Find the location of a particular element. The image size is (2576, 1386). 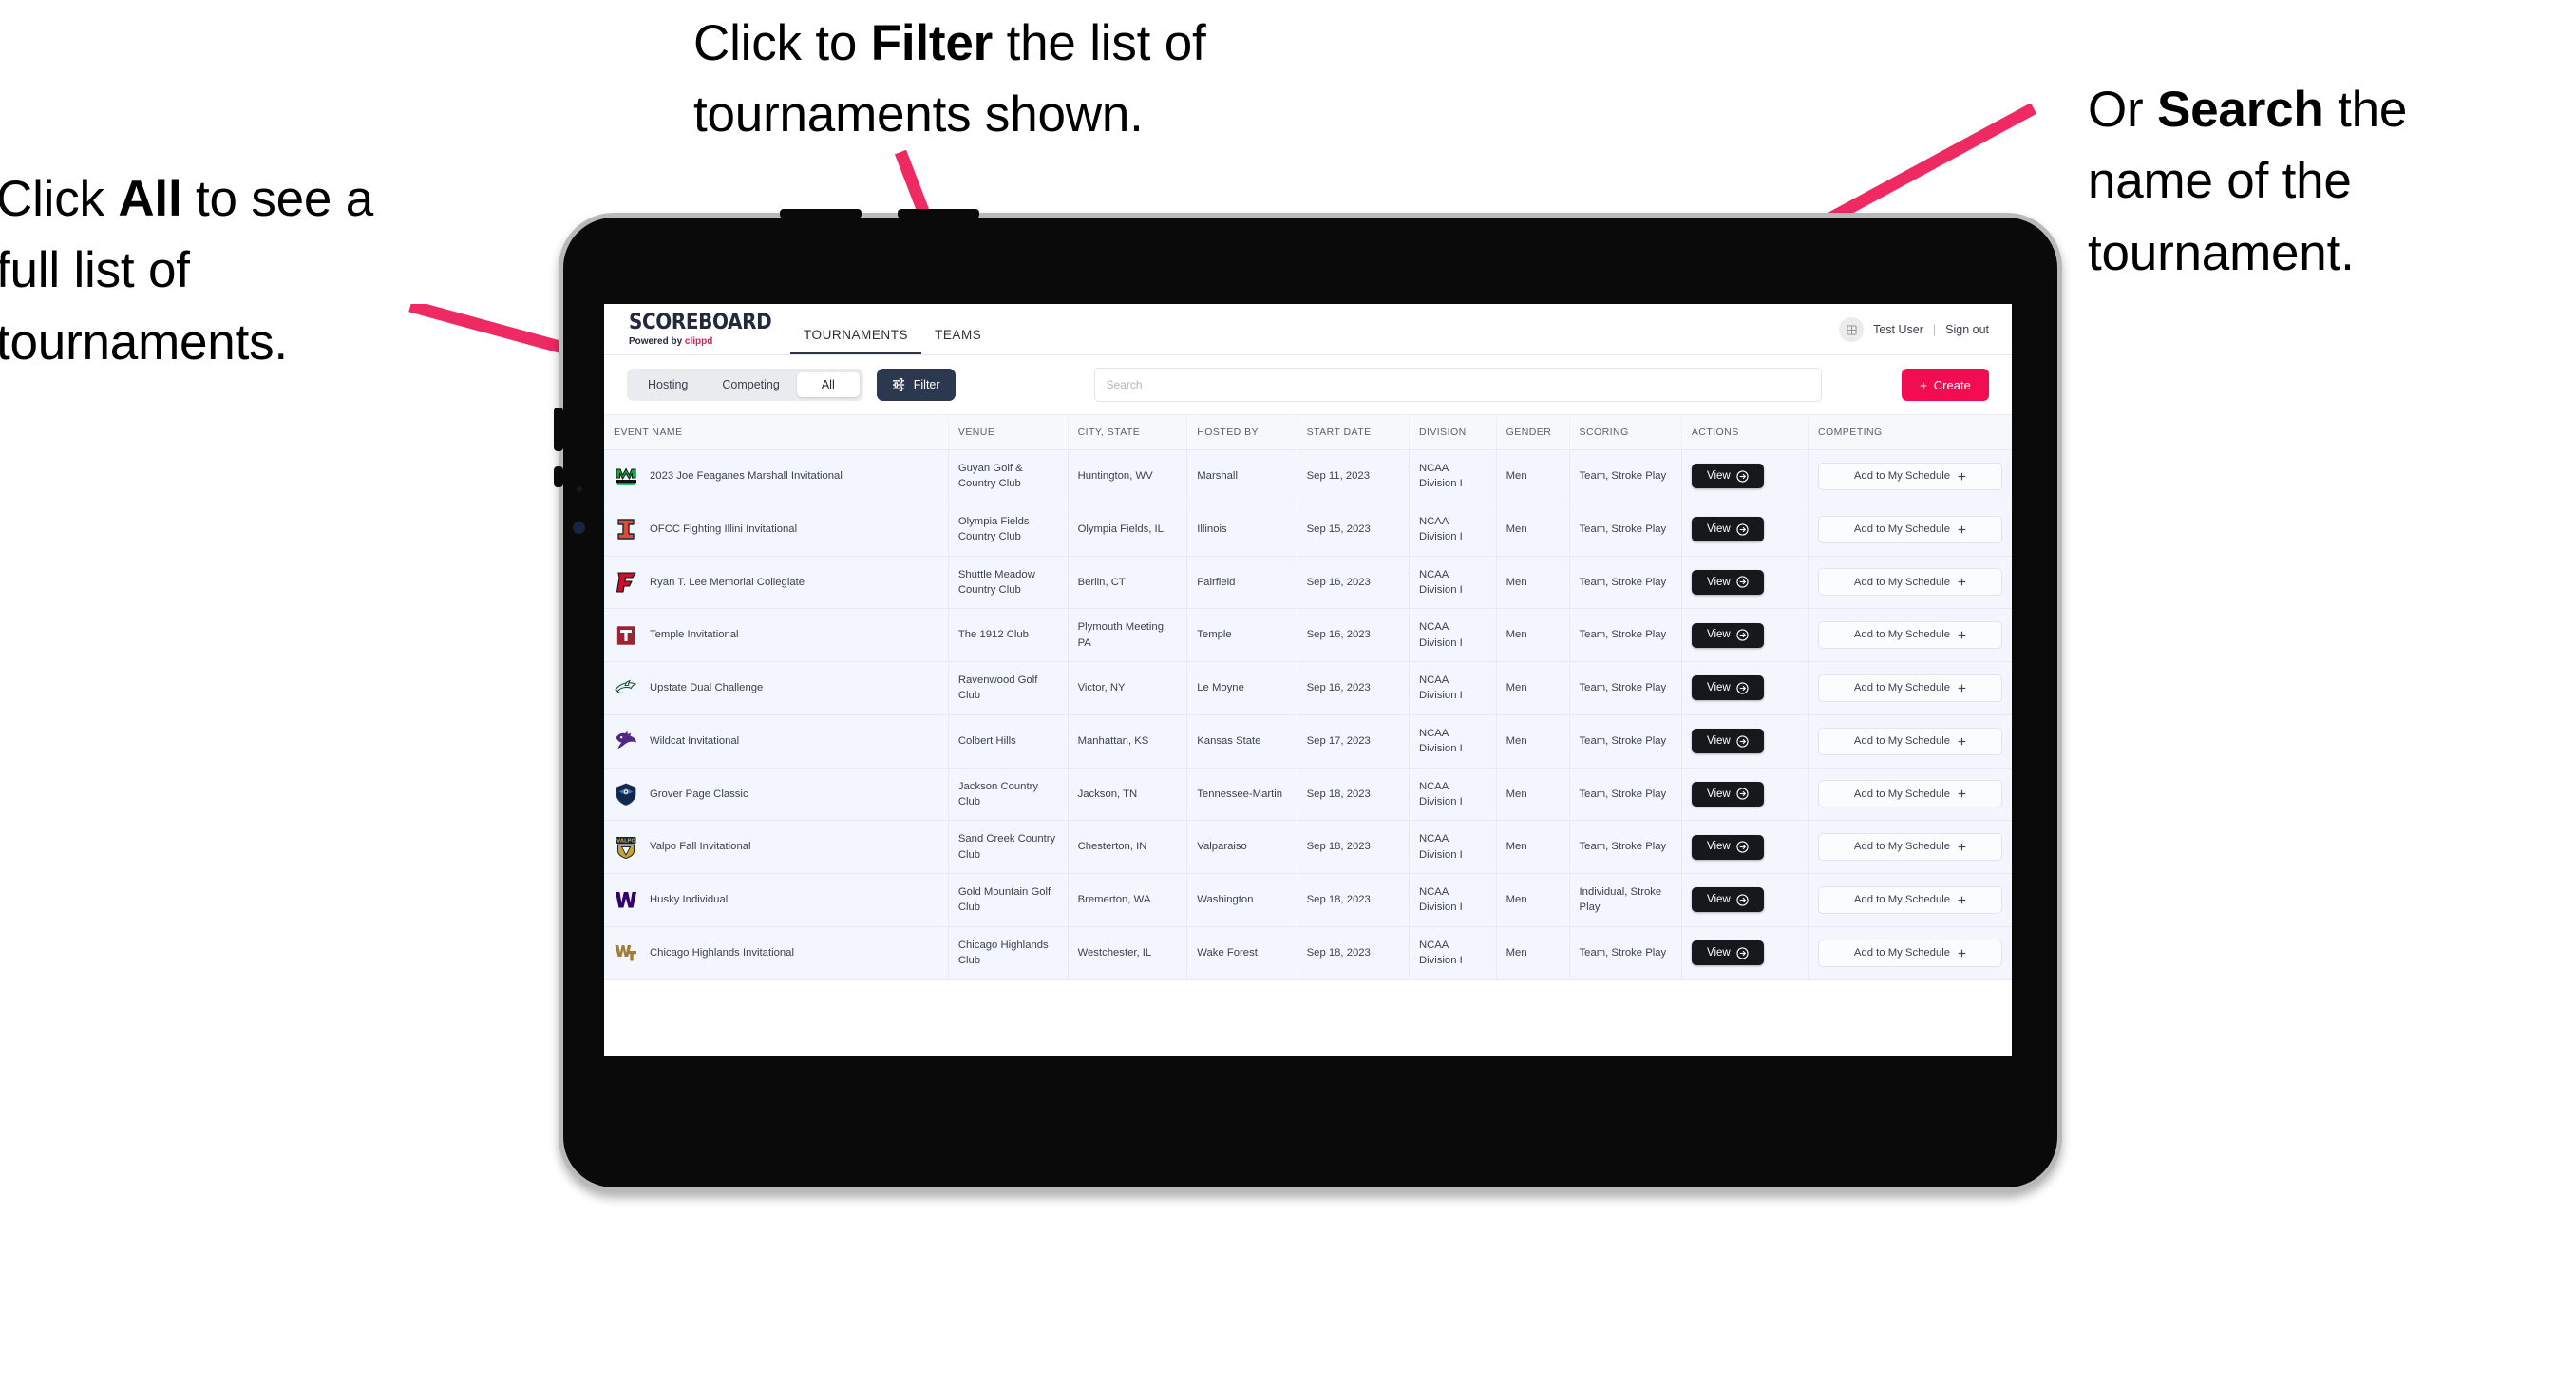

cell-hosted-by: Washington is located at coordinates (1241, 900).